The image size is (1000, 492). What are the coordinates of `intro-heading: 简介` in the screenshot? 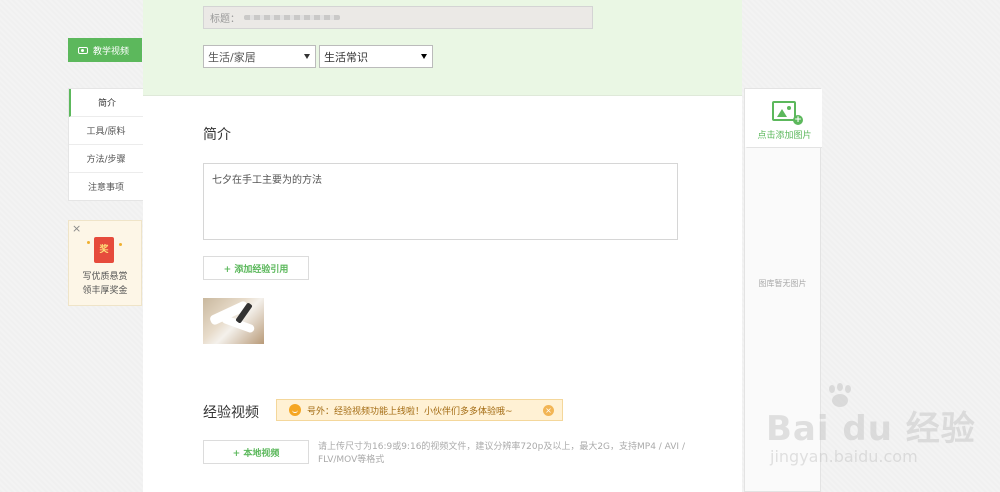 It's located at (217, 135).